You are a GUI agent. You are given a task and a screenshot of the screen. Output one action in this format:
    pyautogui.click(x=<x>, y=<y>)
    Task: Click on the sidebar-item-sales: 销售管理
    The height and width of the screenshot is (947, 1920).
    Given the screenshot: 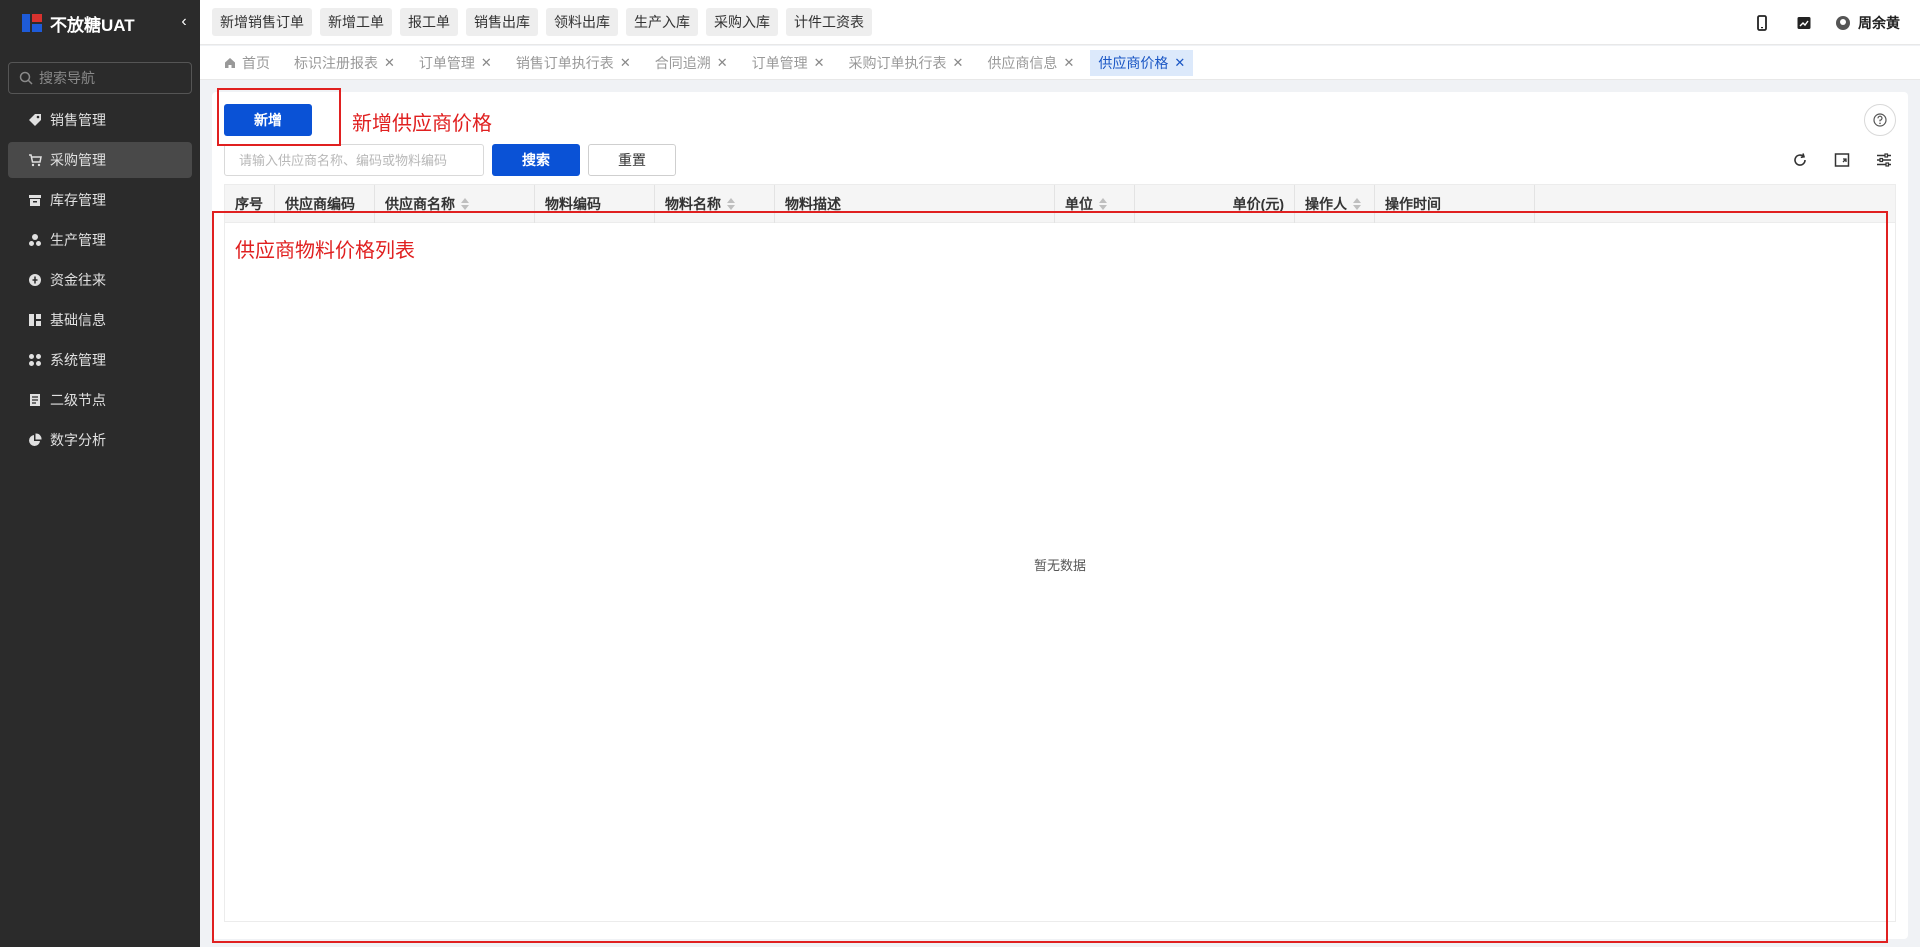 What is the action you would take?
    pyautogui.click(x=100, y=120)
    